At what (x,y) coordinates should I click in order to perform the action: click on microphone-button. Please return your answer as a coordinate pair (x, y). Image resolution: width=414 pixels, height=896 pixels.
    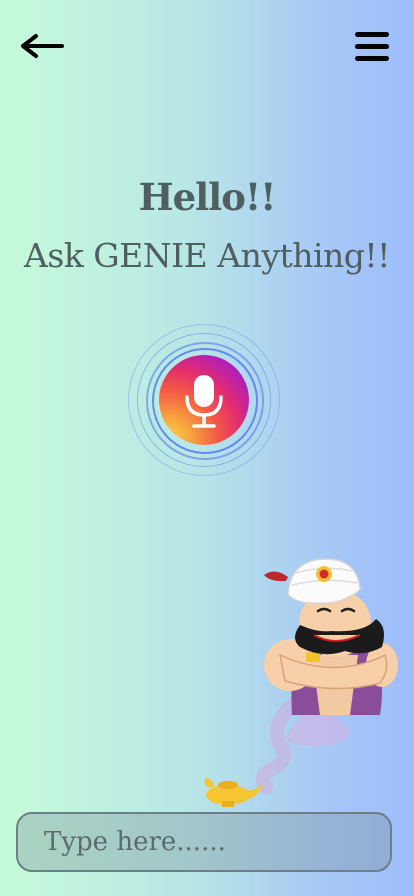
    Looking at the image, I should click on (204, 400).